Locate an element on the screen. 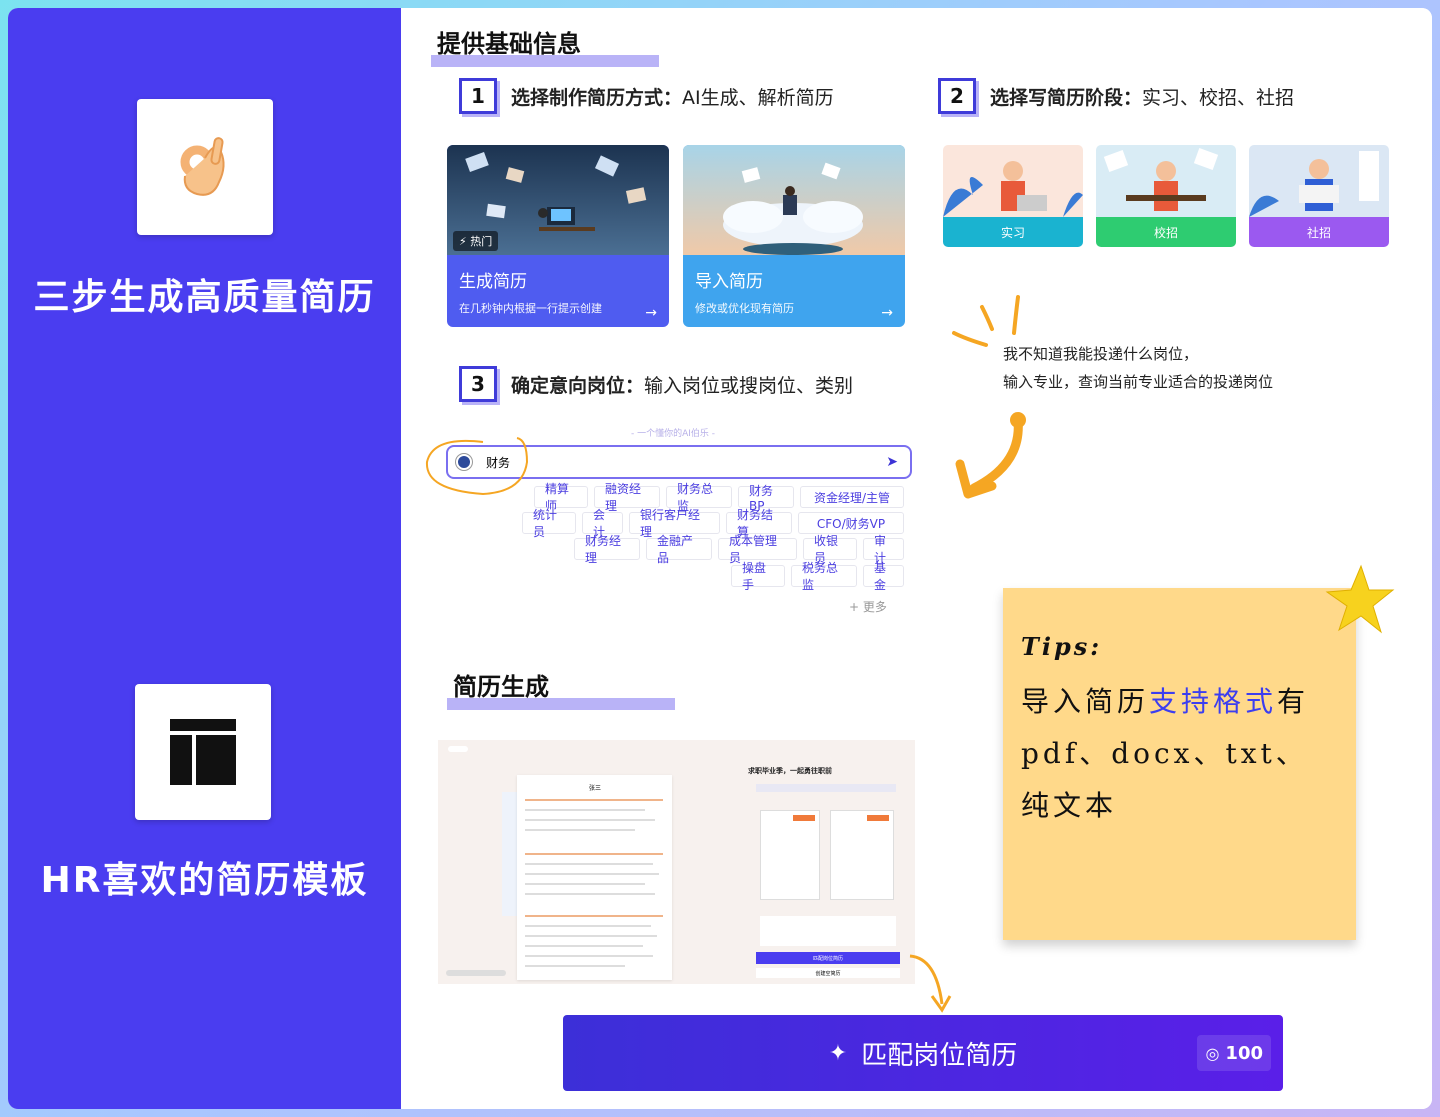 The height and width of the screenshot is (1117, 1440). help-note: 我不知道我能投递什么岗位， 输入专业，查询当前专业适合的投递岗位 is located at coordinates (1138, 368).